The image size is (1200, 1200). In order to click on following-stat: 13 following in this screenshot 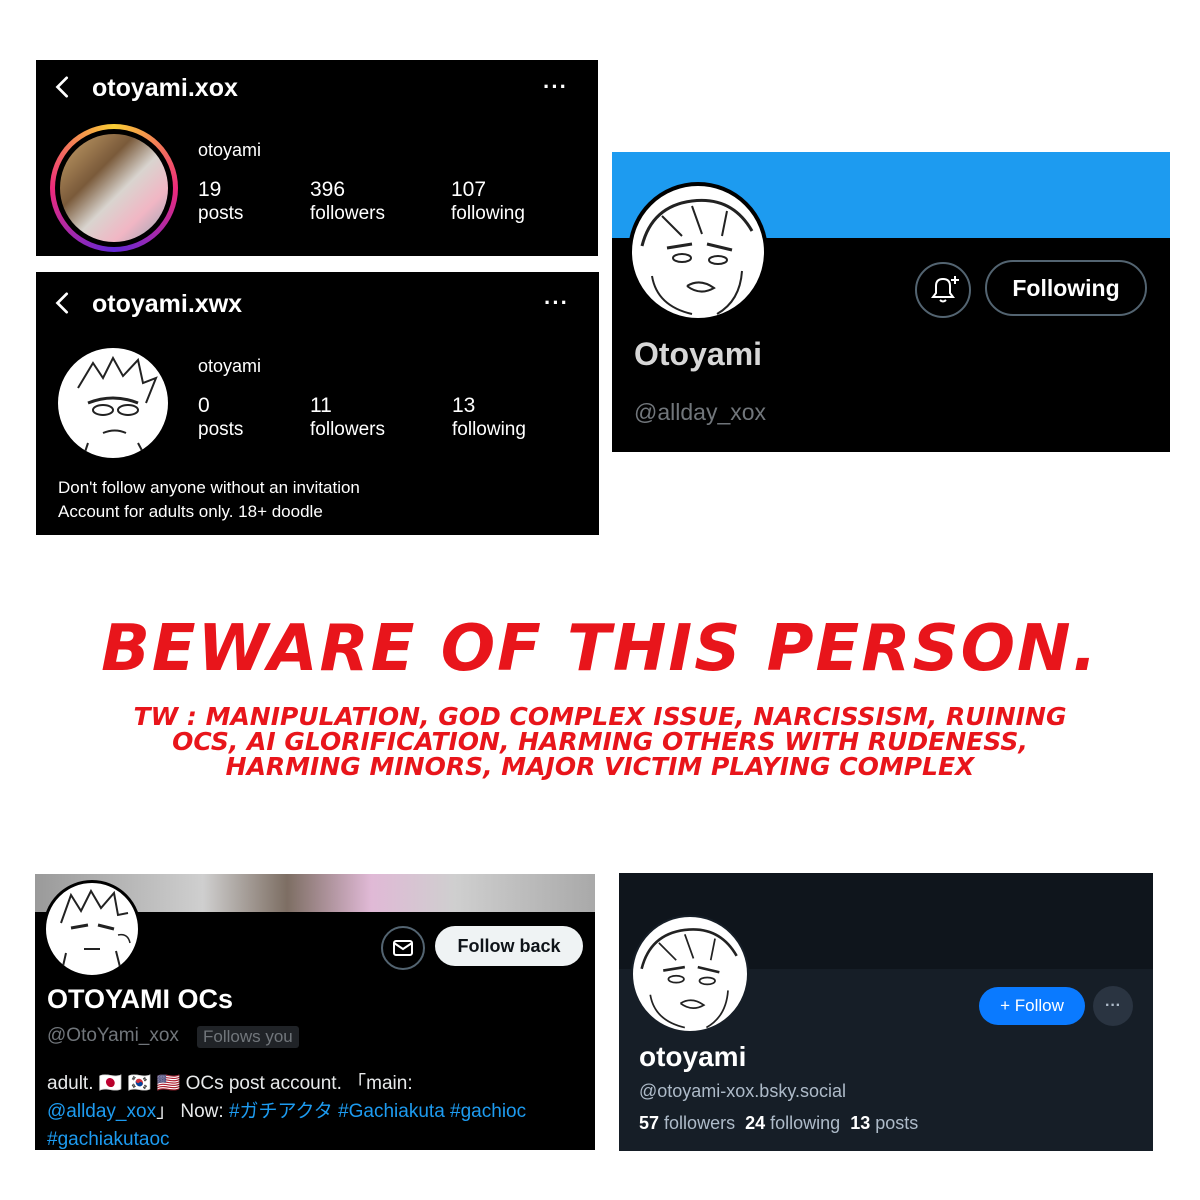, I will do `click(489, 418)`.